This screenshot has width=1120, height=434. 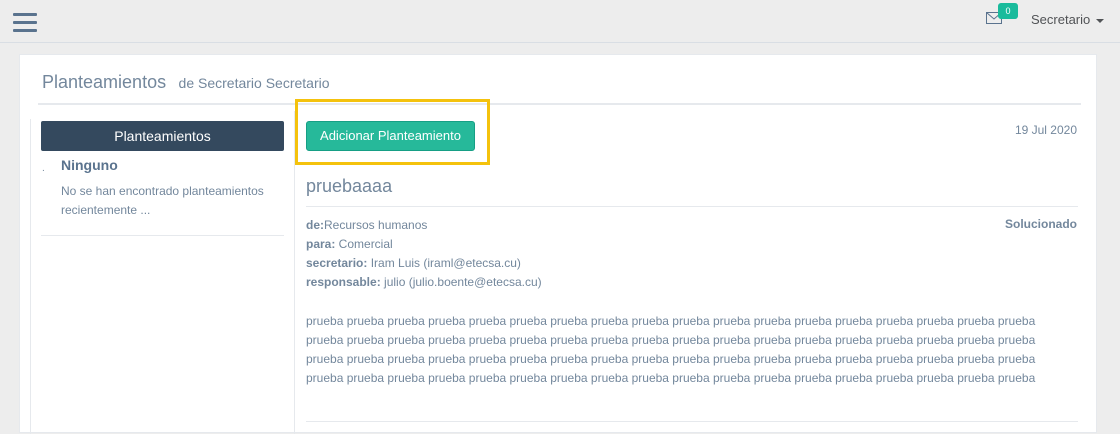 I want to click on meta-to: para: Comercial, so click(x=424, y=244).